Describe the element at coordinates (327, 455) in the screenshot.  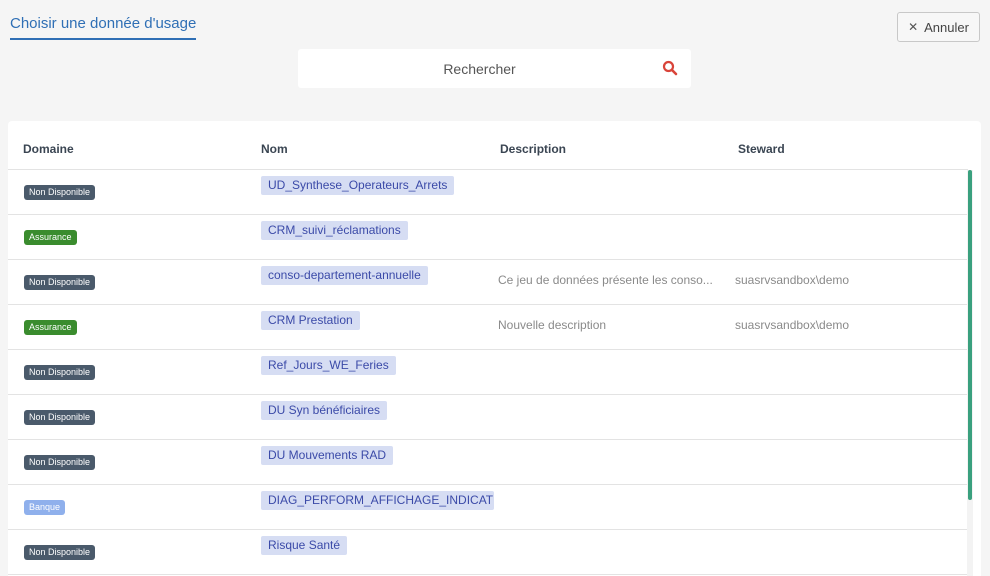
I see `dataset-name-tag: DU Mouvements RAD` at that location.